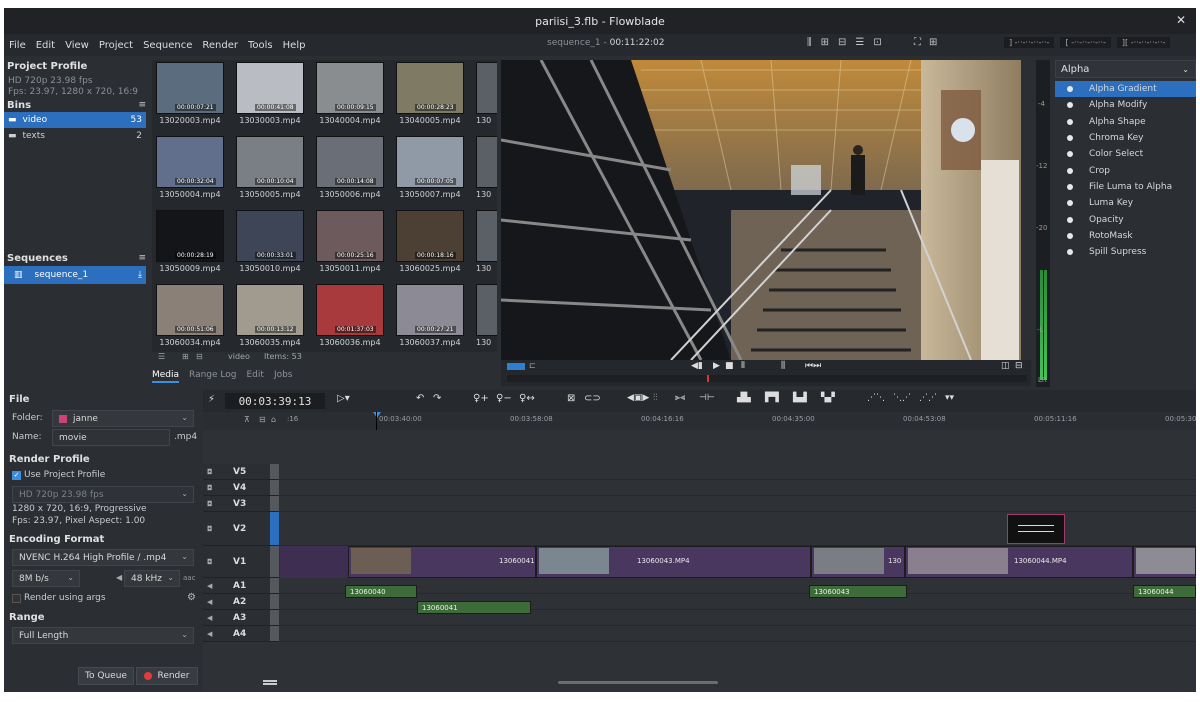  What do you see at coordinates (255, 376) in the screenshot?
I see `tab-edit: Edit` at bounding box center [255, 376].